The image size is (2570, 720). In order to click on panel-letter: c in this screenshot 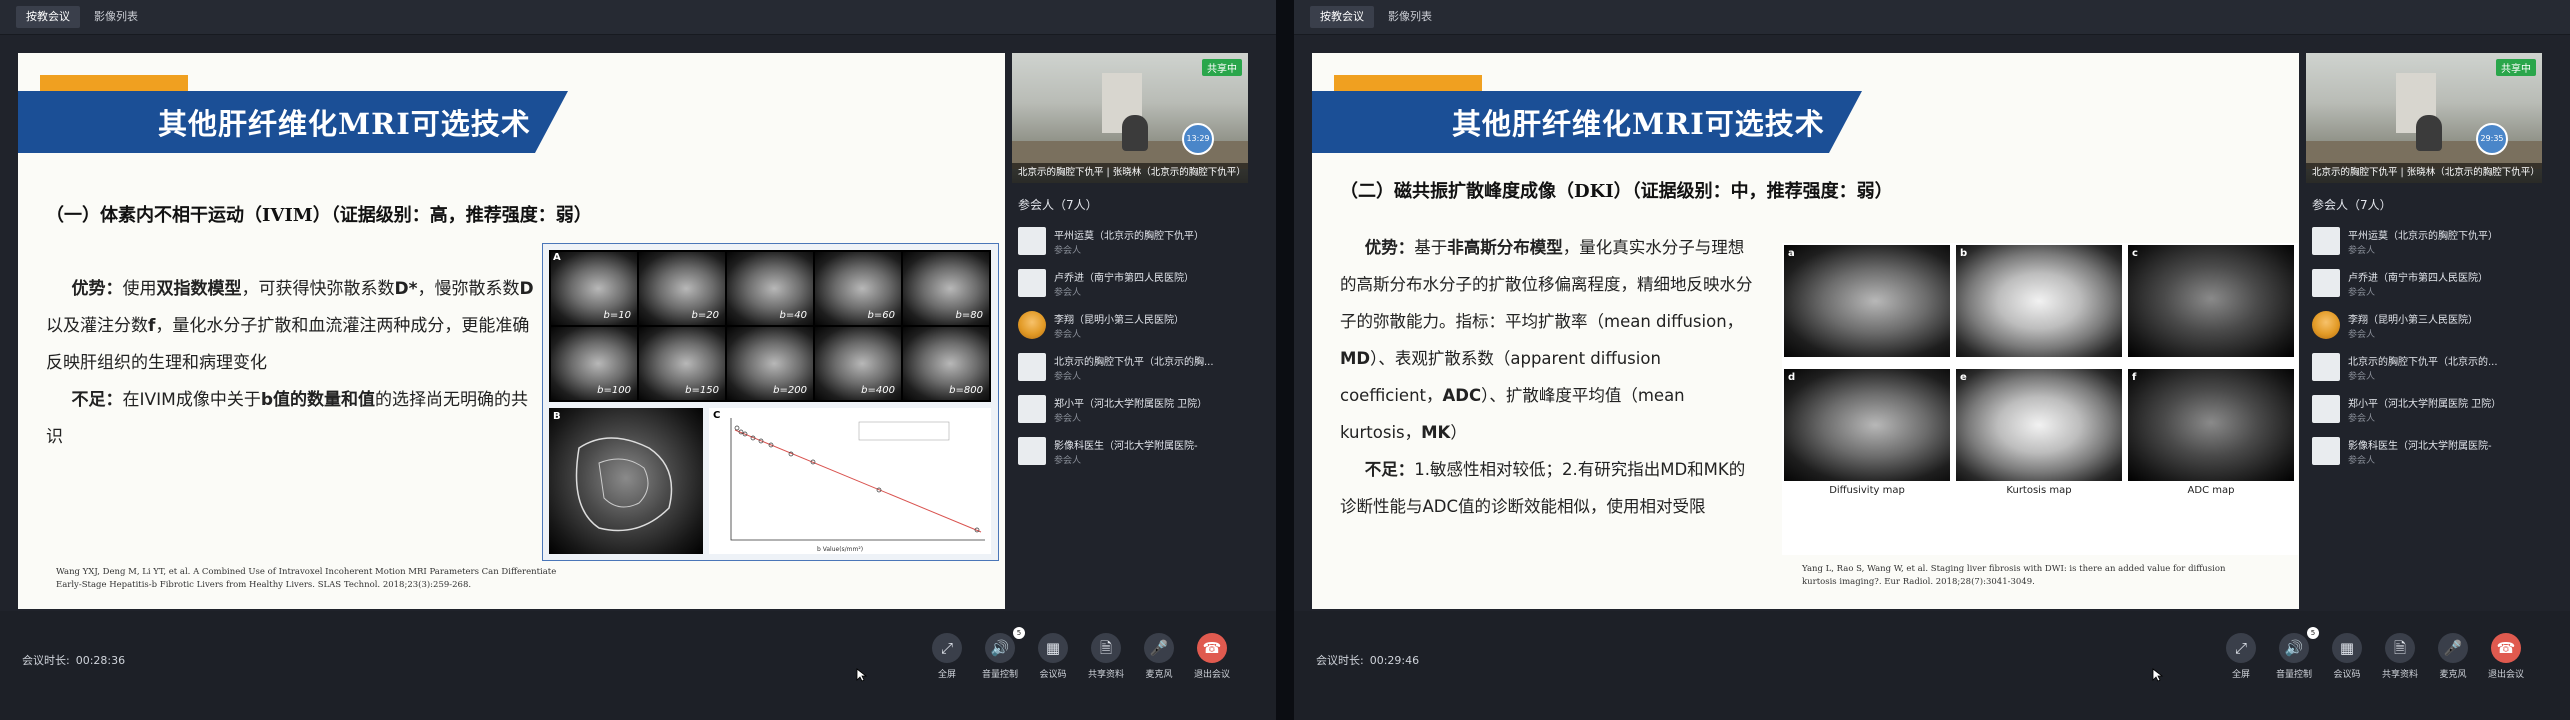, I will do `click(2135, 253)`.